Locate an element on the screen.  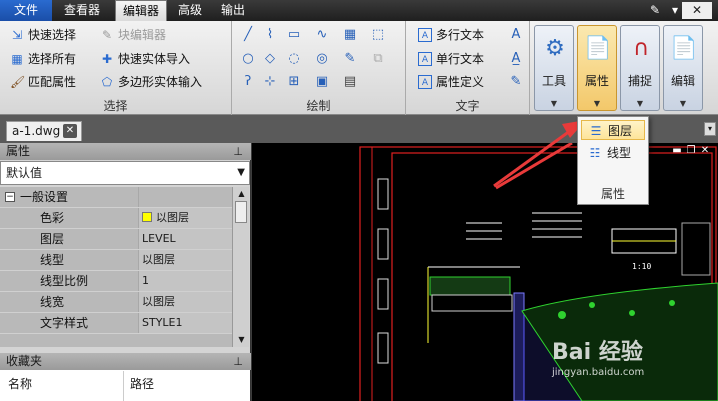
group-text: A 多行文本 A 单行文本 A 属性定义 A A̲ ✎ 文字 is located at coordinates (468, 68).